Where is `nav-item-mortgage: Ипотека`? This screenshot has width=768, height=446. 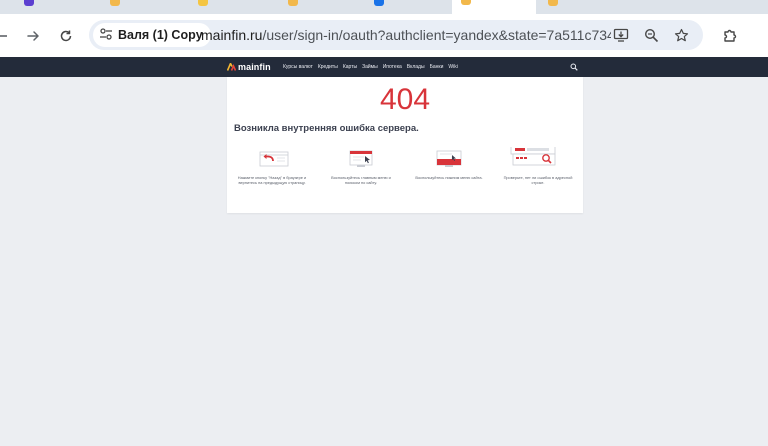 nav-item-mortgage: Ипотека is located at coordinates (392, 67).